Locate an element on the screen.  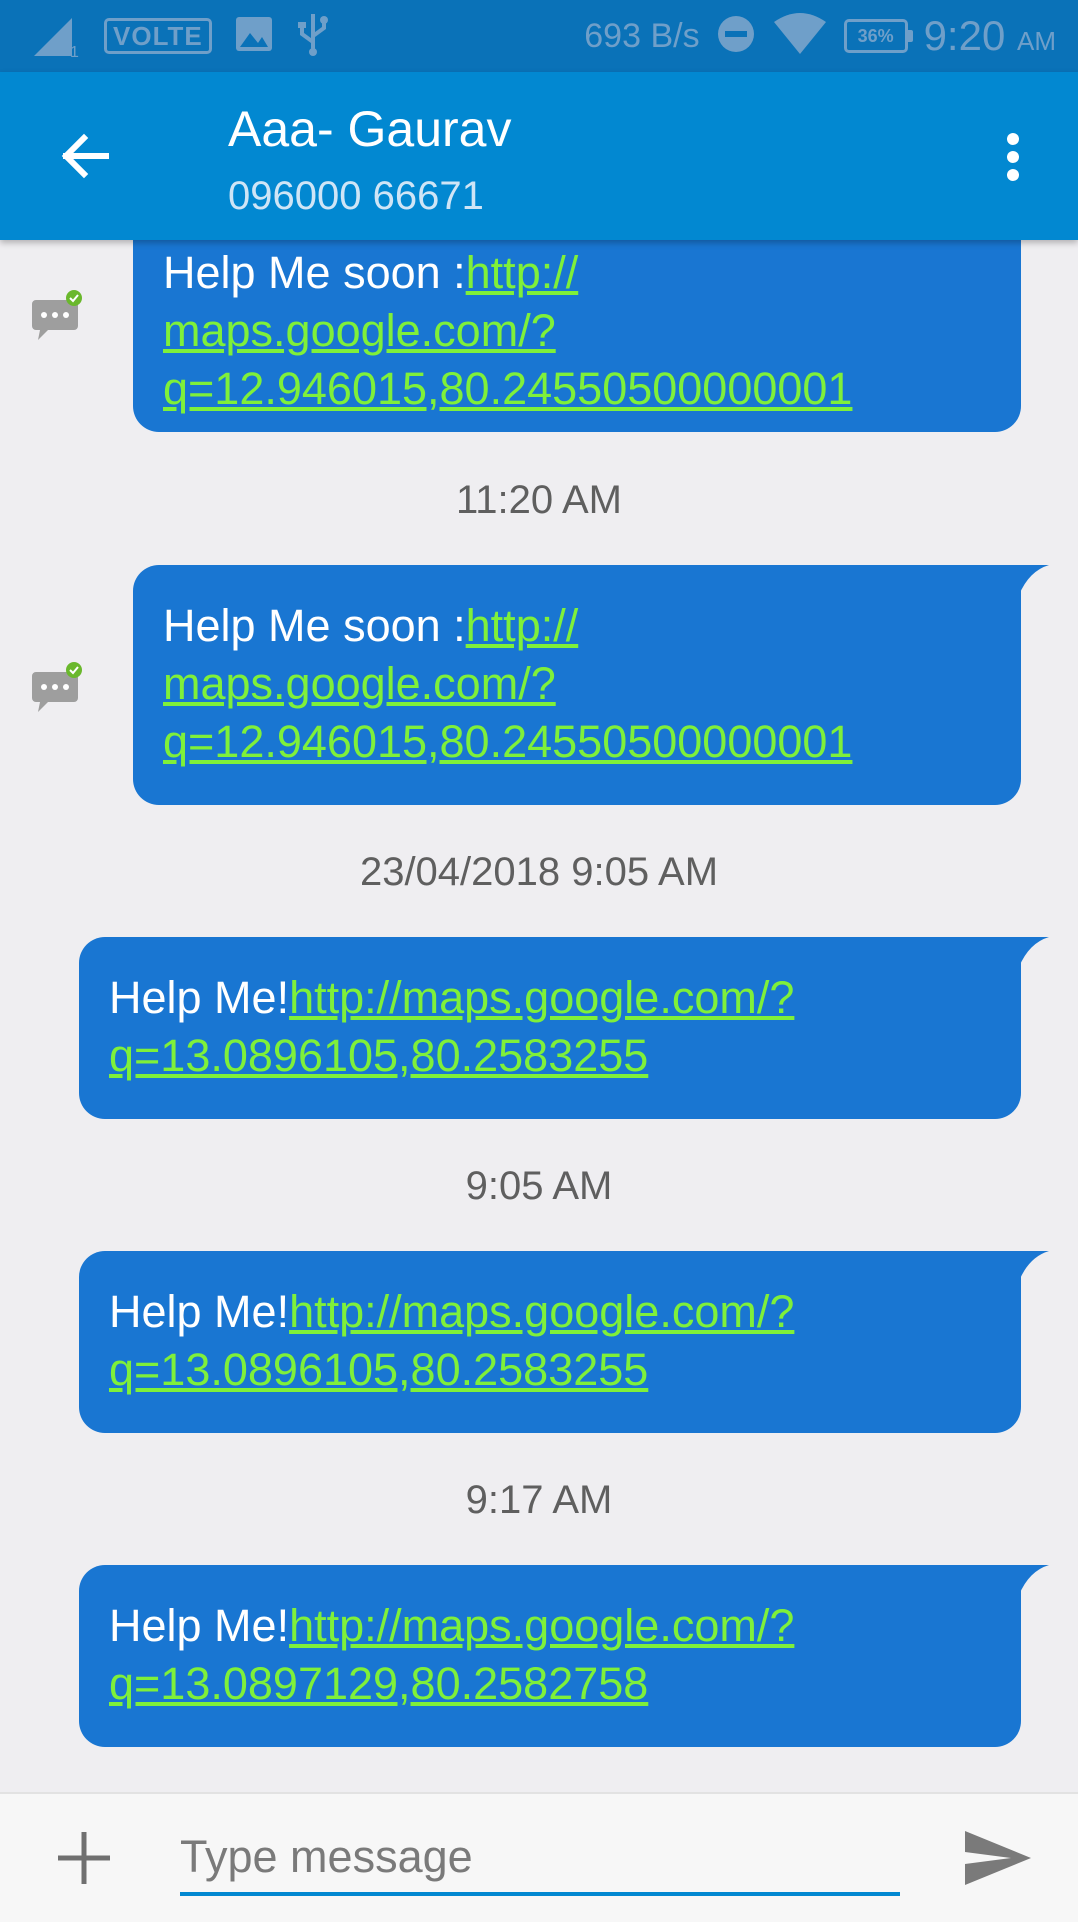
status-bar: 1 VOLTE 693 B/s 36% 9:20 AM is located at coordinates (539, 36).